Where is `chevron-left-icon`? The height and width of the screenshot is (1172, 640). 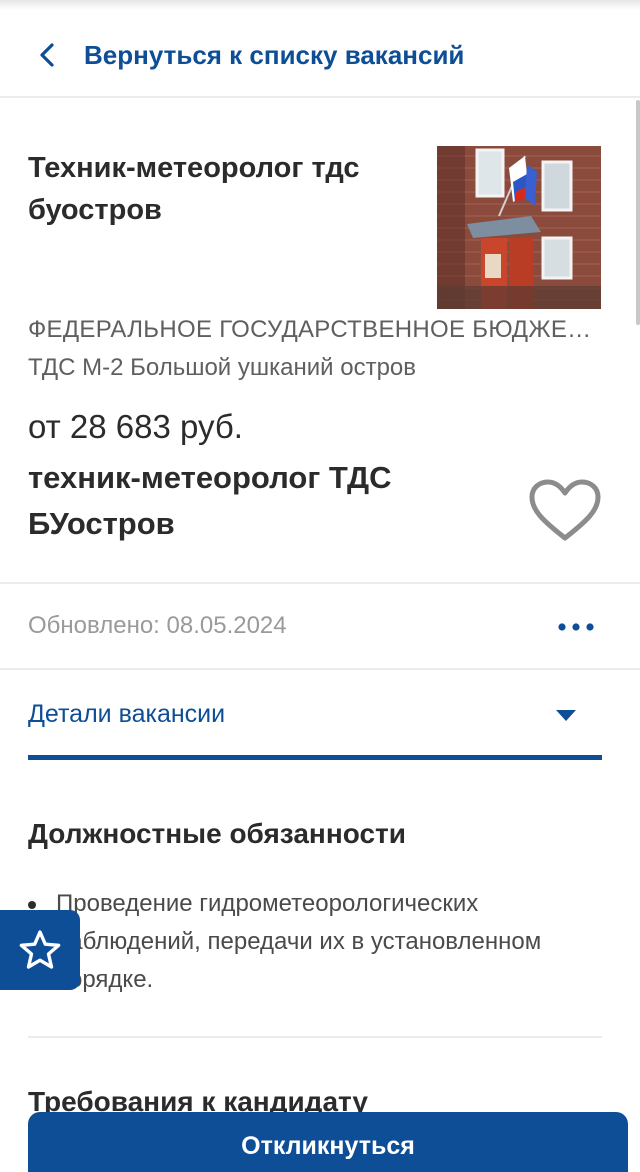
chevron-left-icon is located at coordinates (47, 55).